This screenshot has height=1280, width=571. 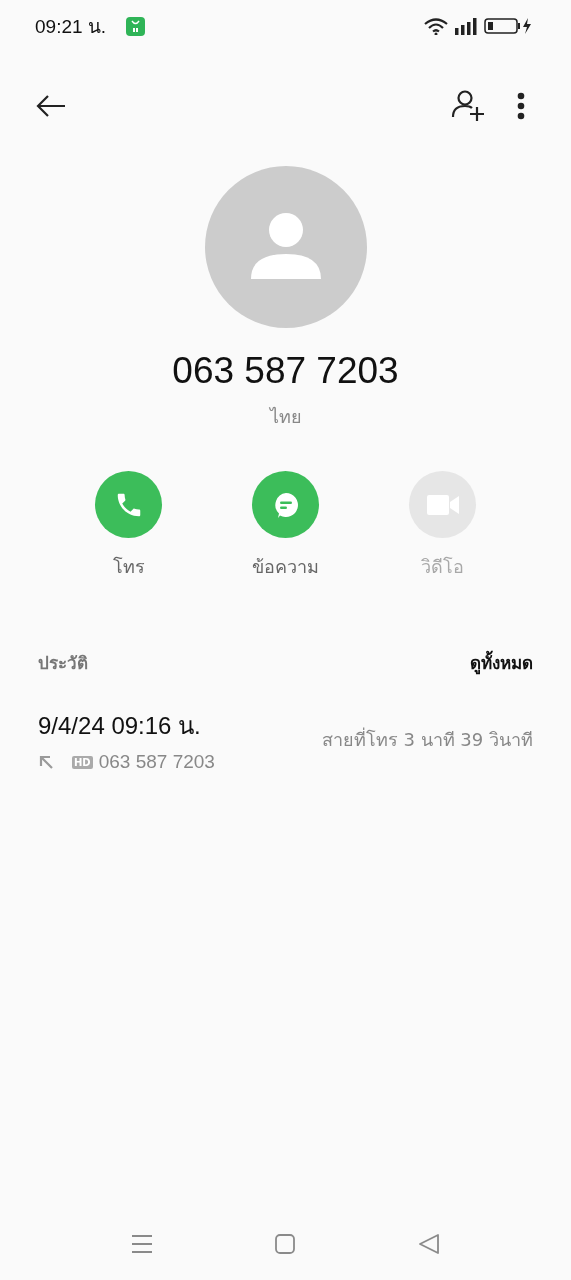 I want to click on app-notification-icon, so click(x=136, y=26).